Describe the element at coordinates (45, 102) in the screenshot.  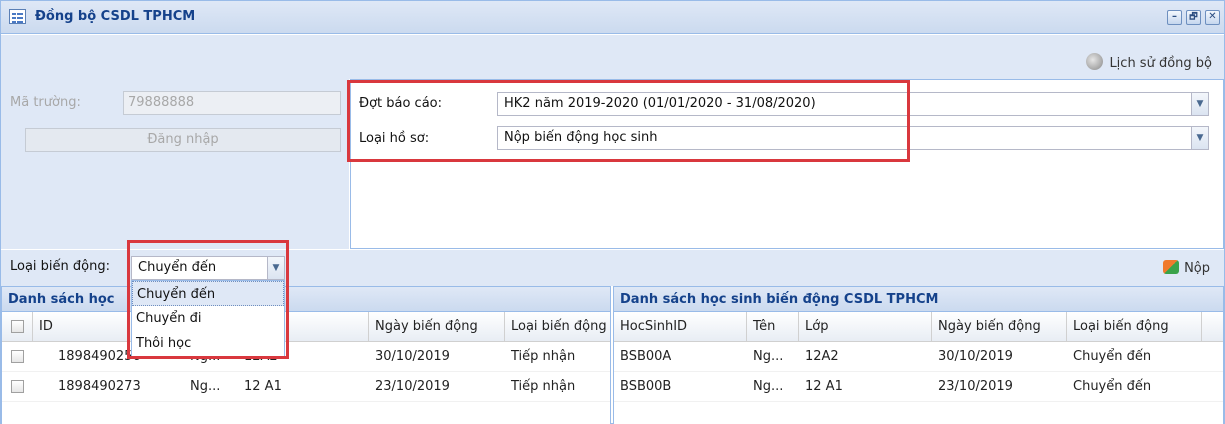
I see `school-code-label: Mã trường:` at that location.